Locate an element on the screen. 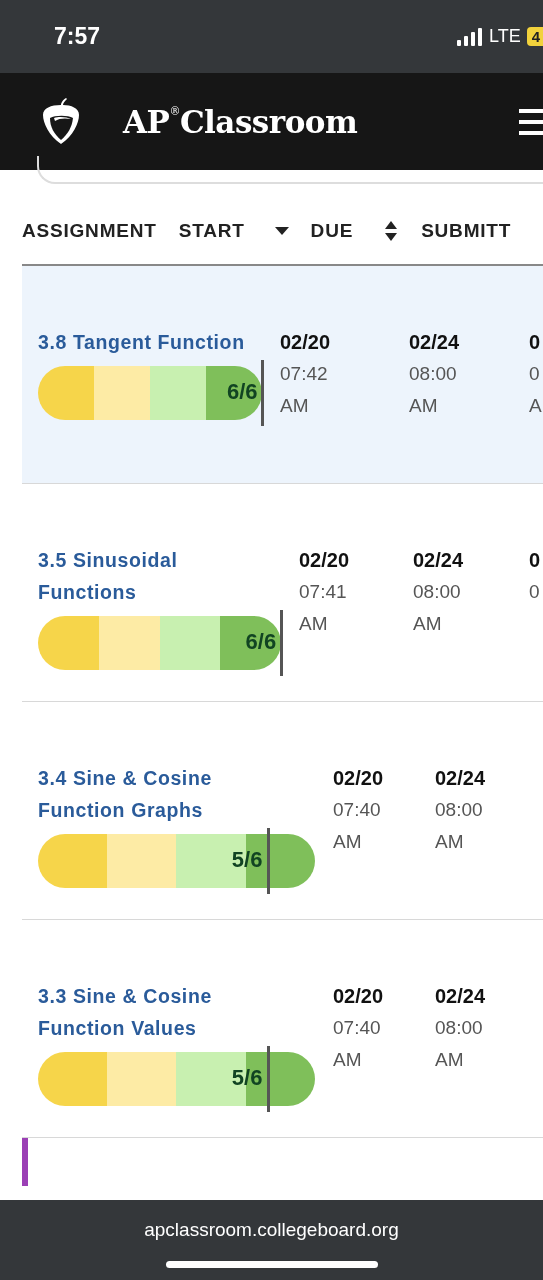 Image resolution: width=543 pixels, height=1280 pixels. submitted-meridiem: A is located at coordinates (536, 406).